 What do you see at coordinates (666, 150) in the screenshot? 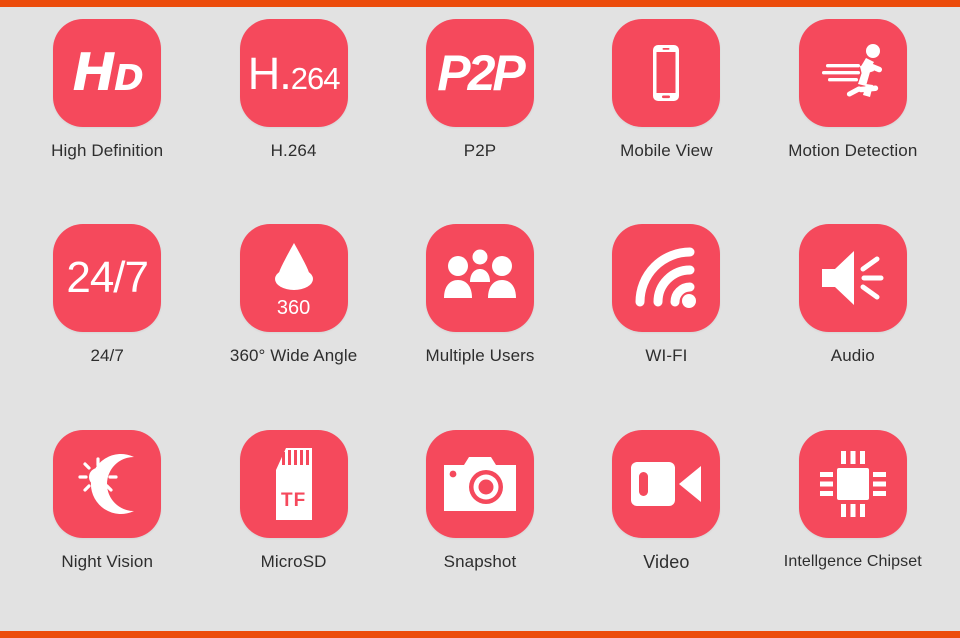
I see `feature-label: Mobile View` at bounding box center [666, 150].